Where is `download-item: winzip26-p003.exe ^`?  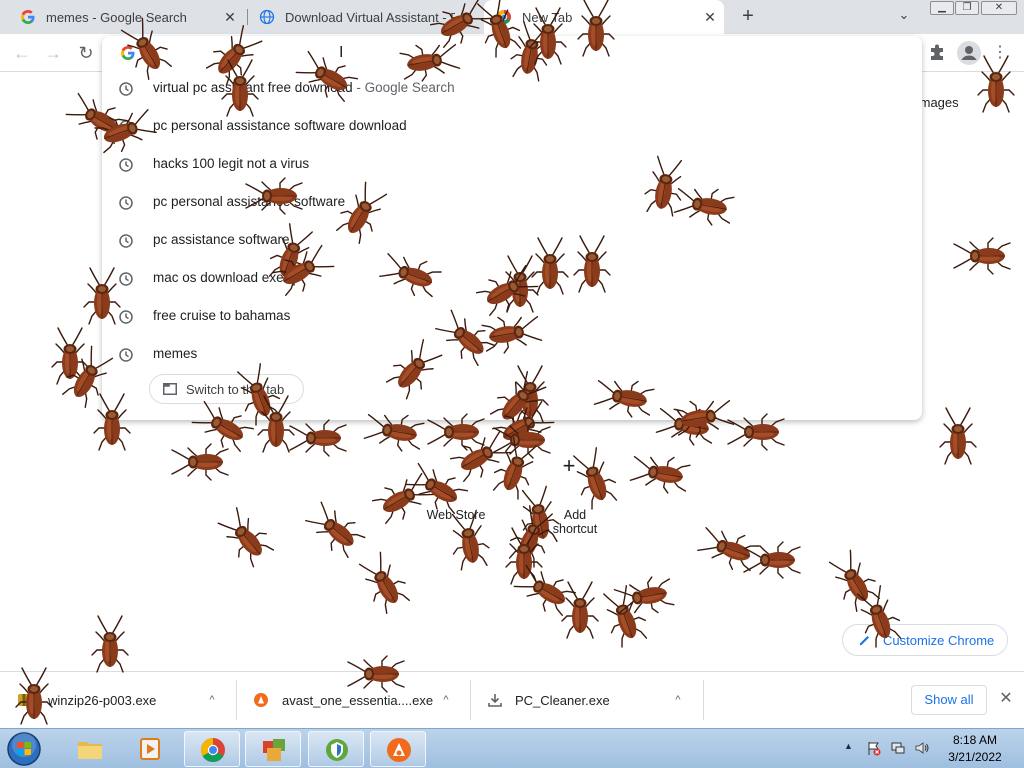 download-item: winzip26-p003.exe ^ is located at coordinates (118, 700).